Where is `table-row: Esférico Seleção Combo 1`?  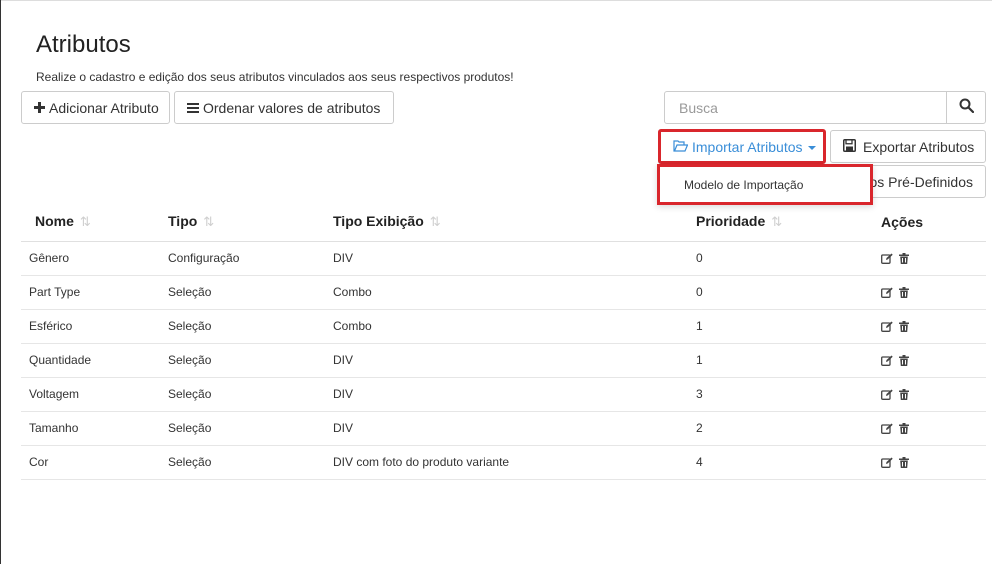
table-row: Esférico Seleção Combo 1 is located at coordinates (503, 326).